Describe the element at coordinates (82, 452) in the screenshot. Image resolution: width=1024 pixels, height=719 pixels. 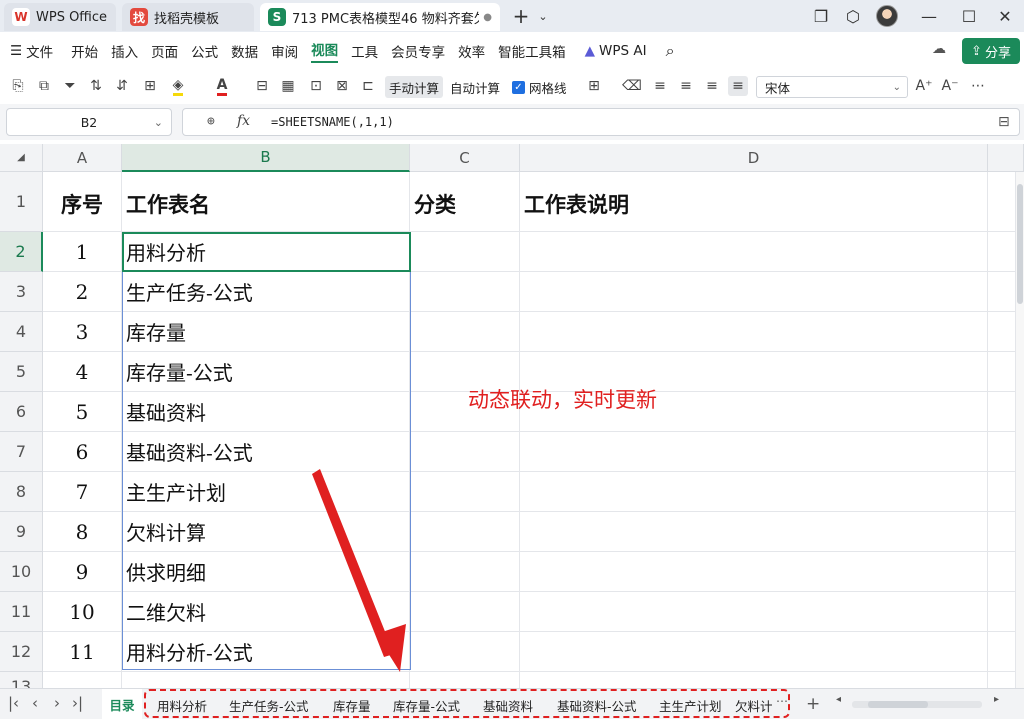
I see `table-cell: 6` at that location.